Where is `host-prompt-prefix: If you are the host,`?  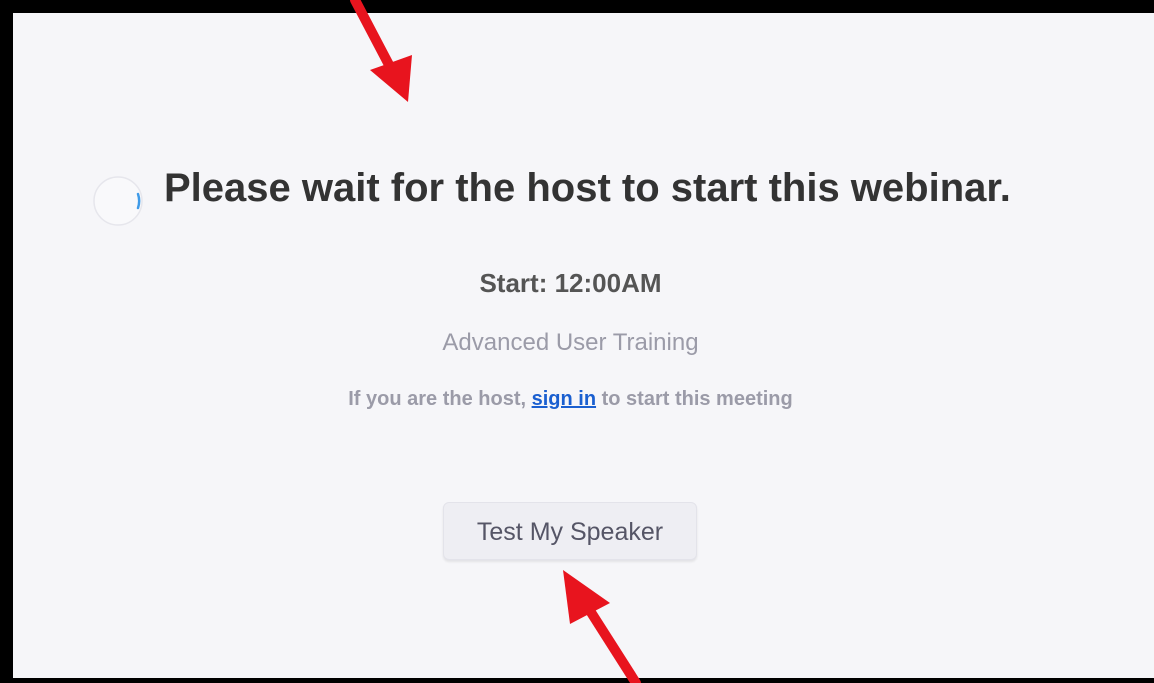
host-prompt-prefix: If you are the host, is located at coordinates (440, 399).